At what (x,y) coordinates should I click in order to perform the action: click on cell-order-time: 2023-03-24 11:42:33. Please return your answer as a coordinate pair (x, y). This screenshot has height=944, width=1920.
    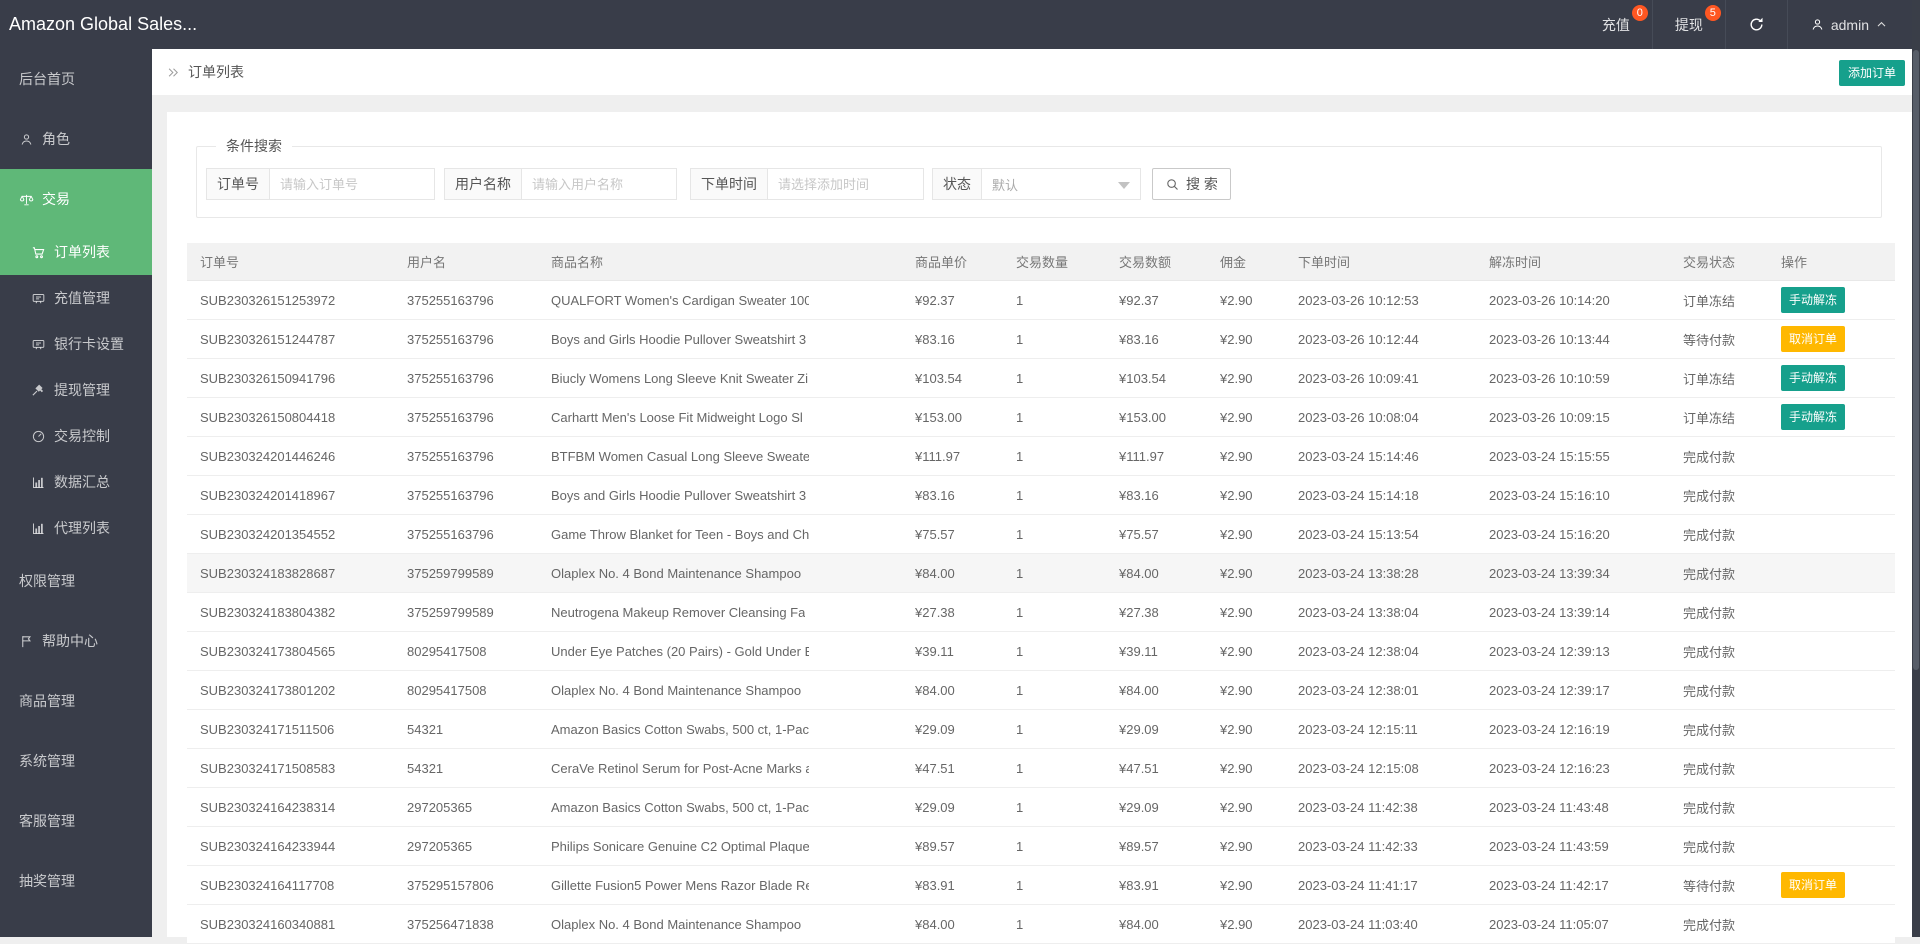
    Looking at the image, I should click on (1358, 846).